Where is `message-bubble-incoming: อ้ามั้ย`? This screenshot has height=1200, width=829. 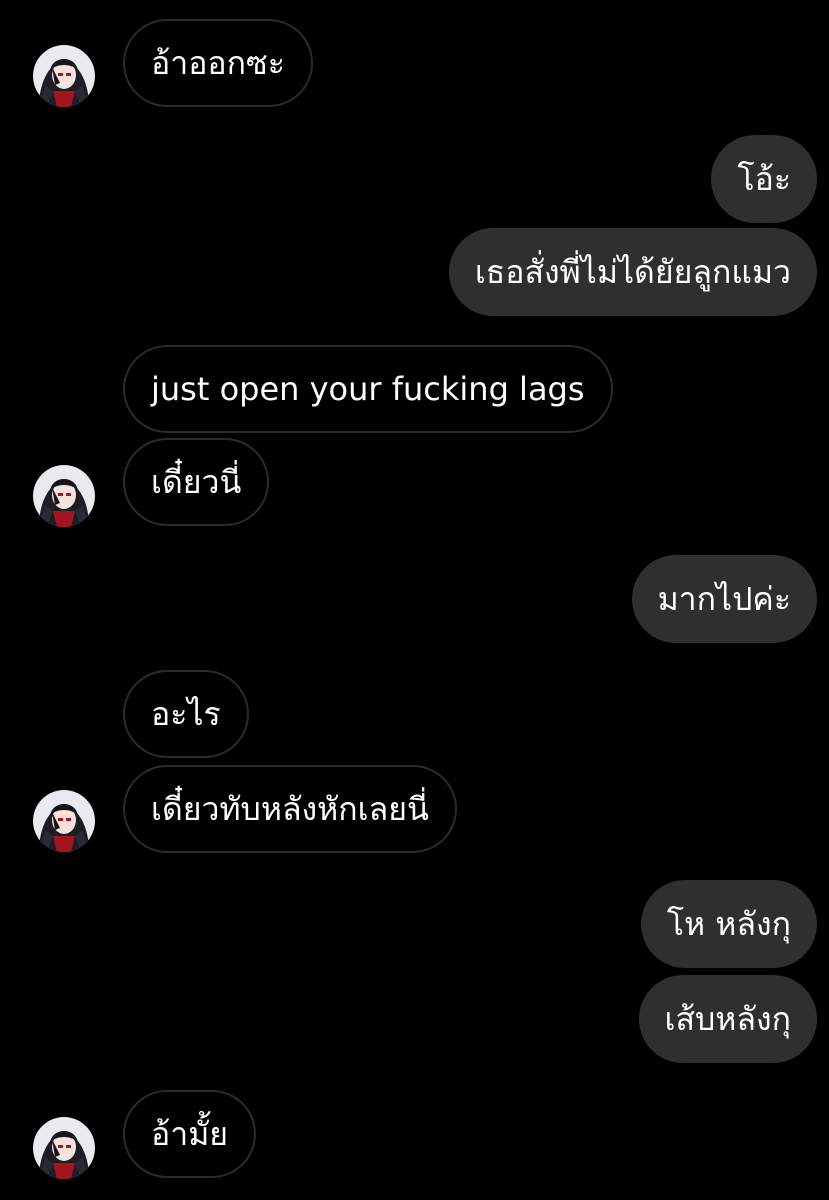
message-bubble-incoming: อ้ามั้ย is located at coordinates (190, 1134).